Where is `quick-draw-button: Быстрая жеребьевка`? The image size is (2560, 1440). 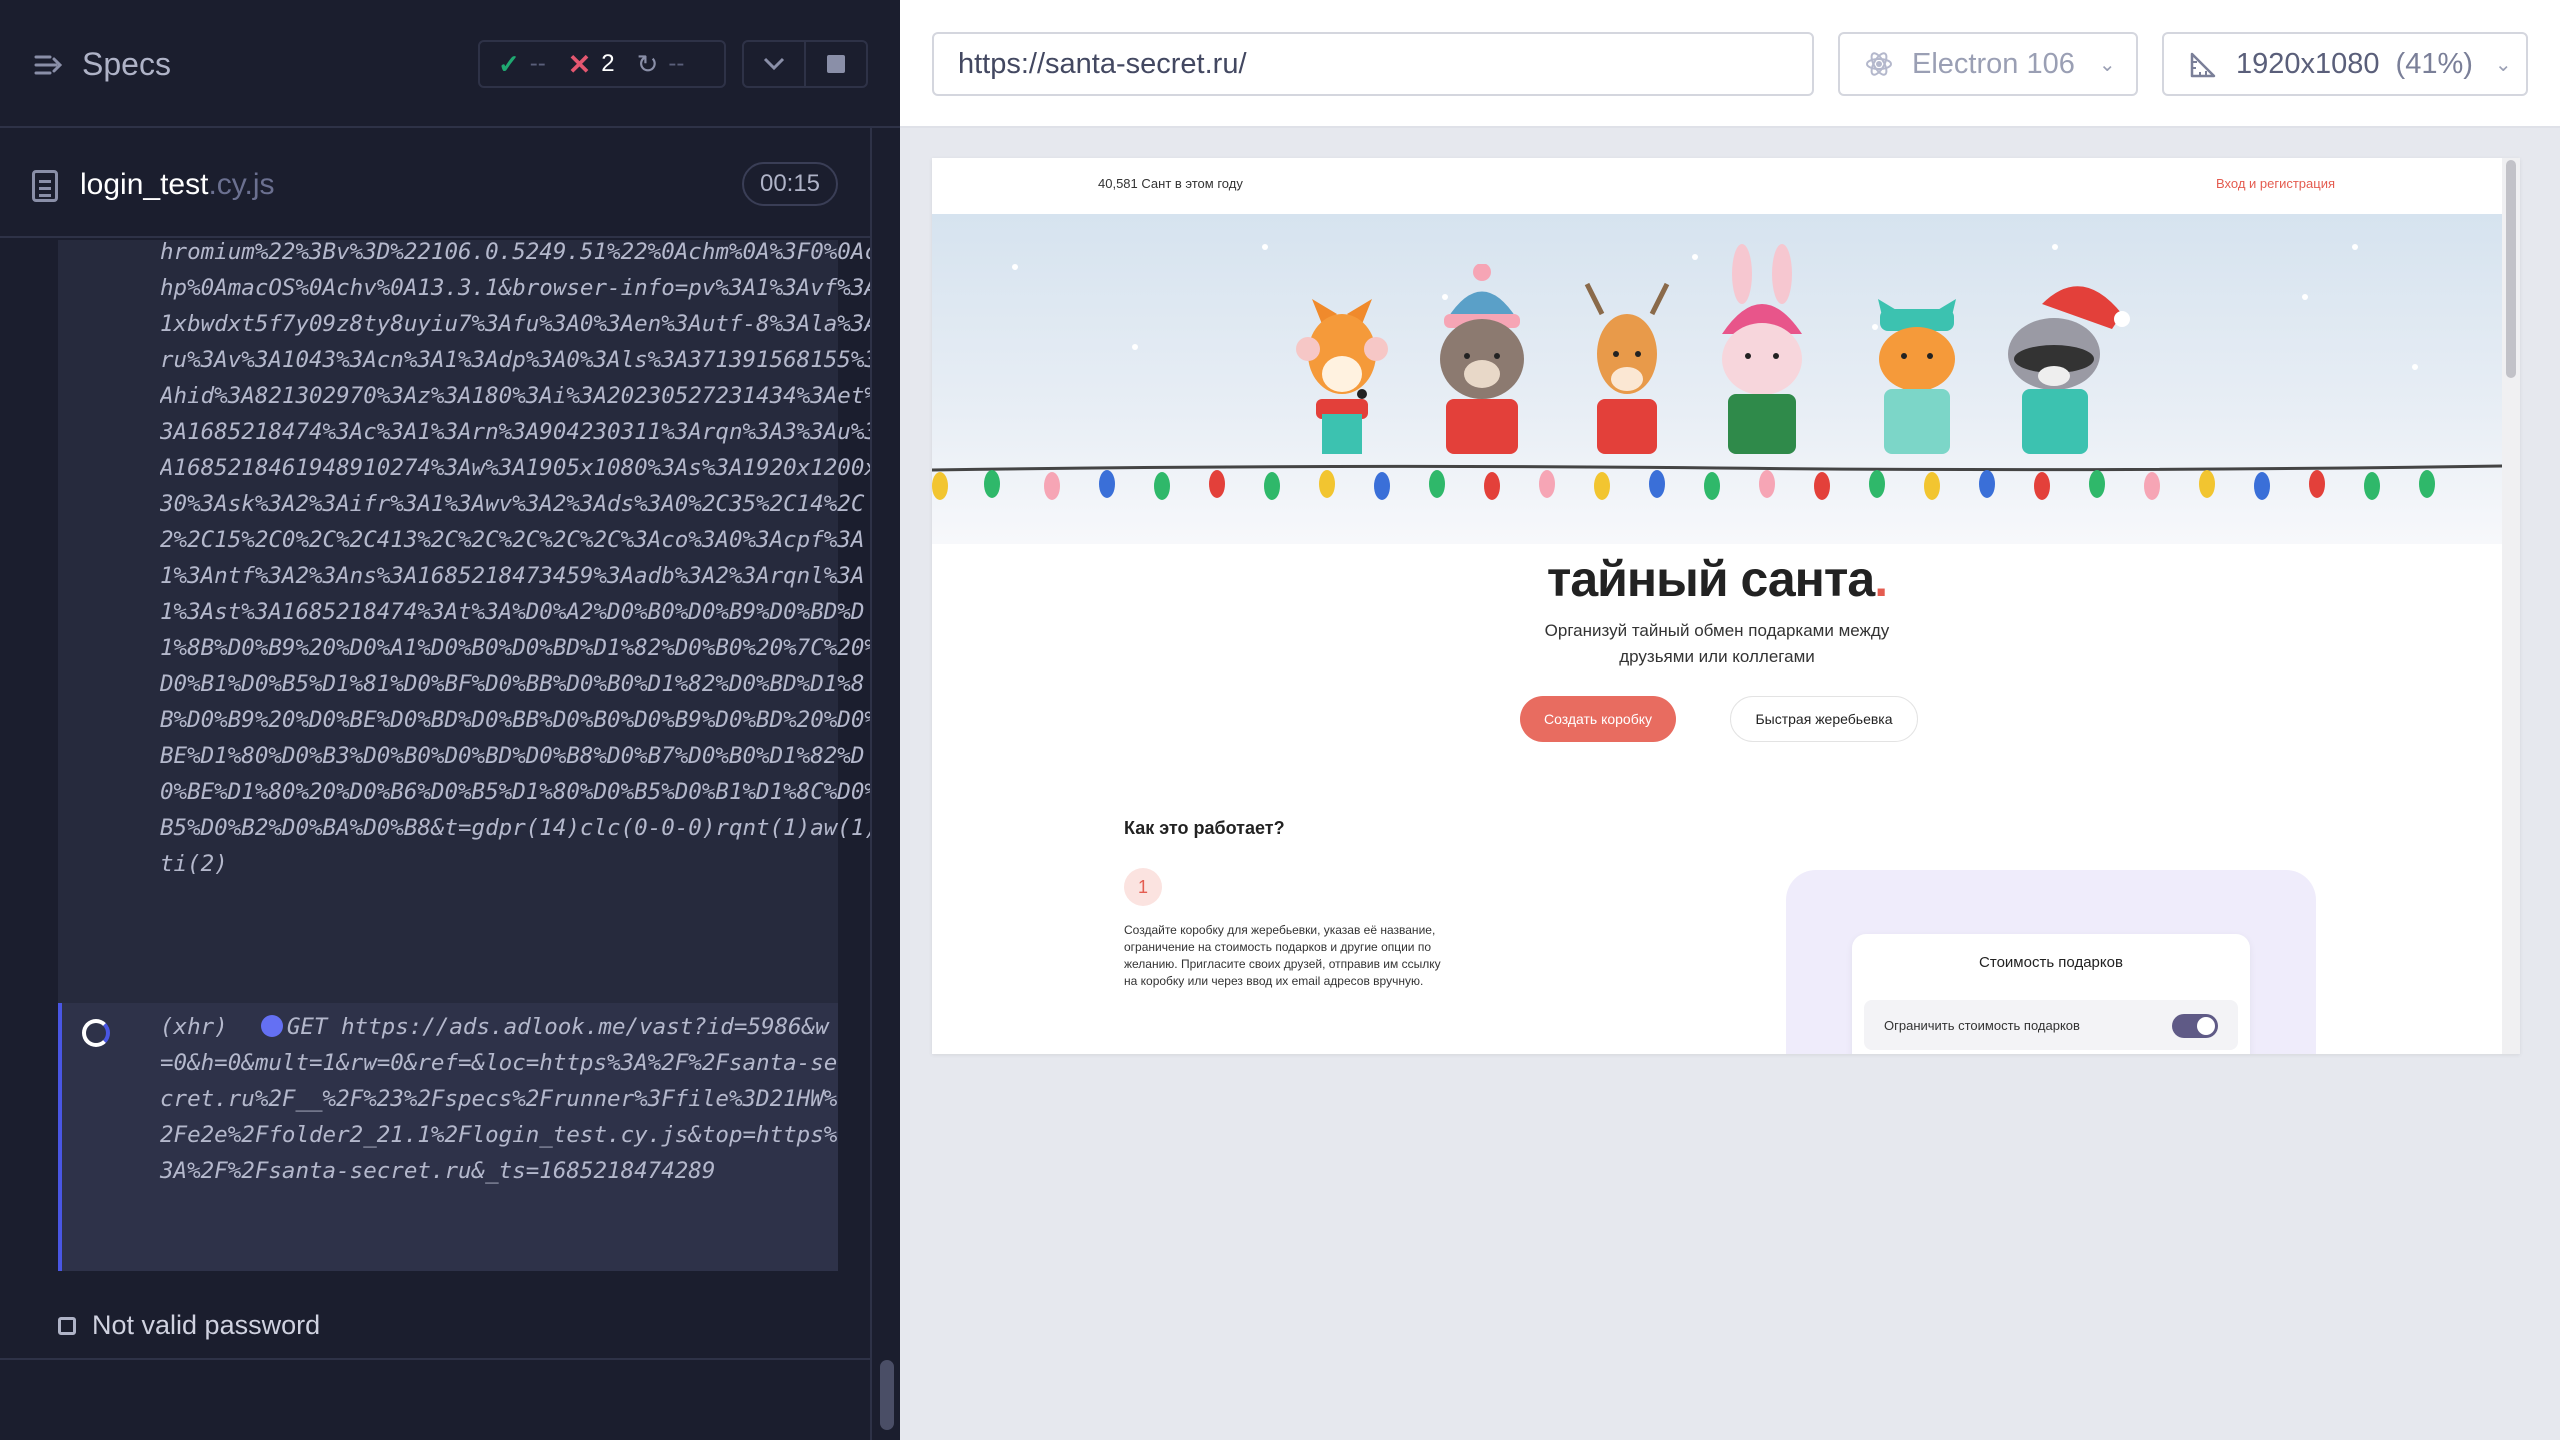
quick-draw-button: Быстрая жеребьевка is located at coordinates (1824, 719).